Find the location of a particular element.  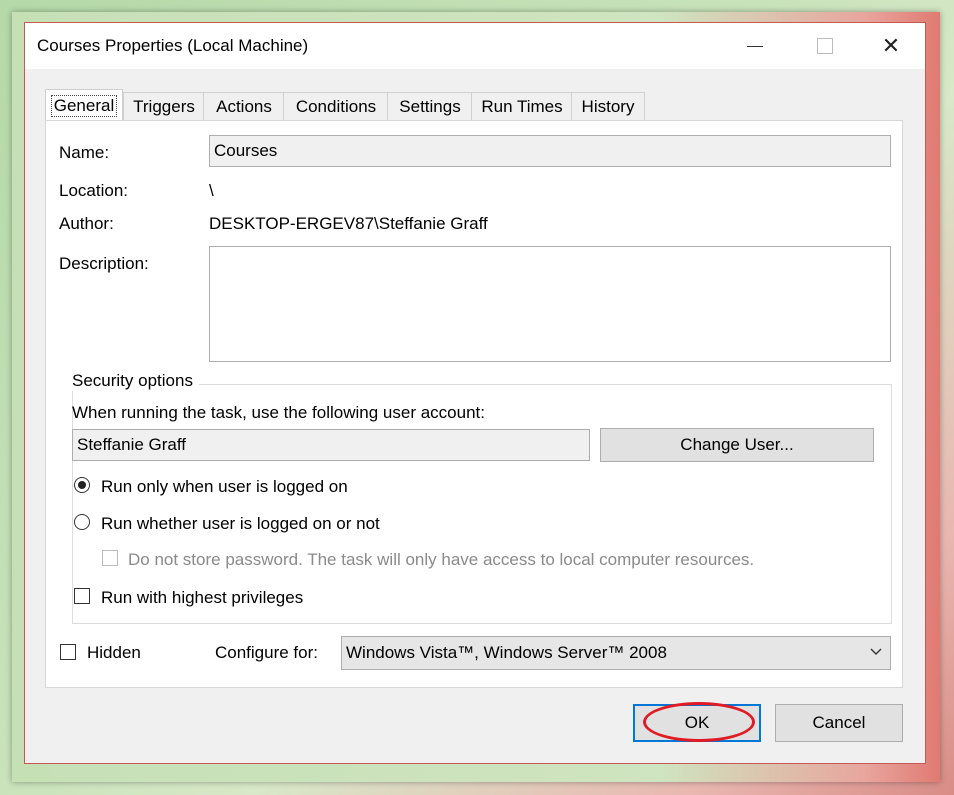

tab-conditions-label: Conditions is located at coordinates (336, 106).